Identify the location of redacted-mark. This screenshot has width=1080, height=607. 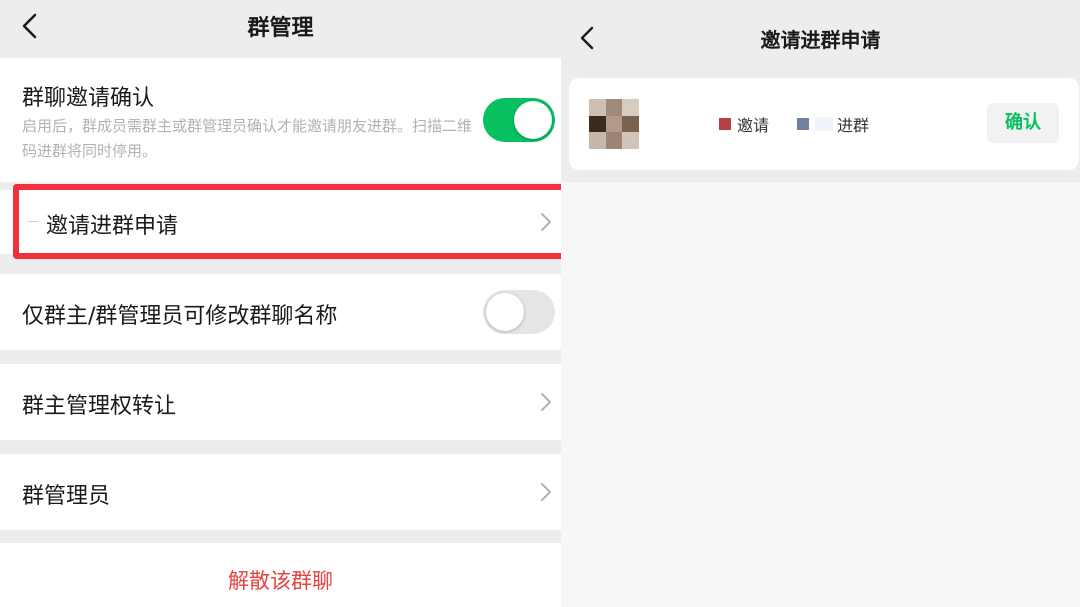
(824, 124).